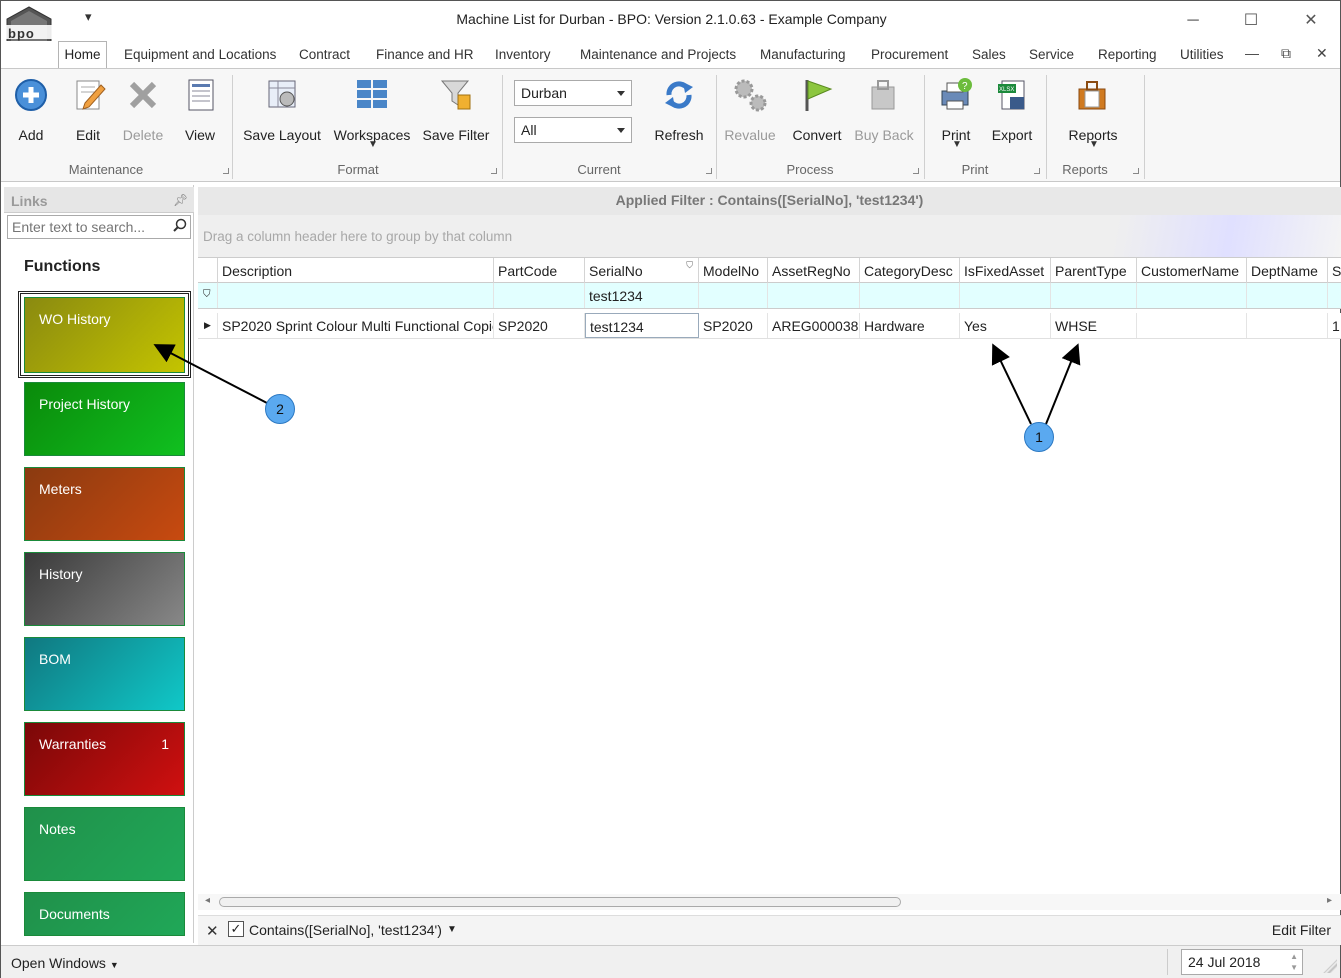 The width and height of the screenshot is (1341, 978). I want to click on annotation-arrows, so click(617, 384).